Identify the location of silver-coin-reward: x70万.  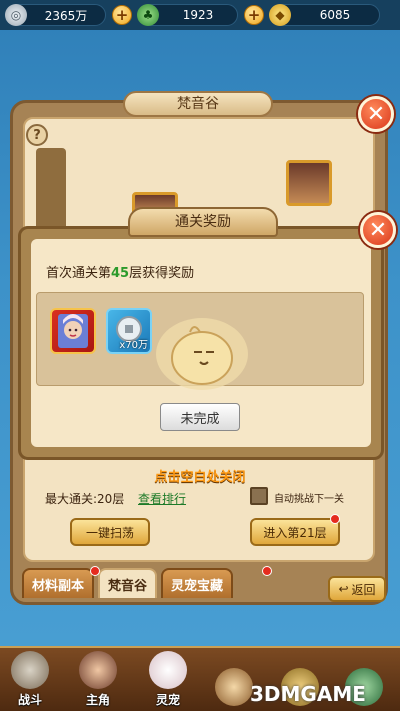
(129, 331).